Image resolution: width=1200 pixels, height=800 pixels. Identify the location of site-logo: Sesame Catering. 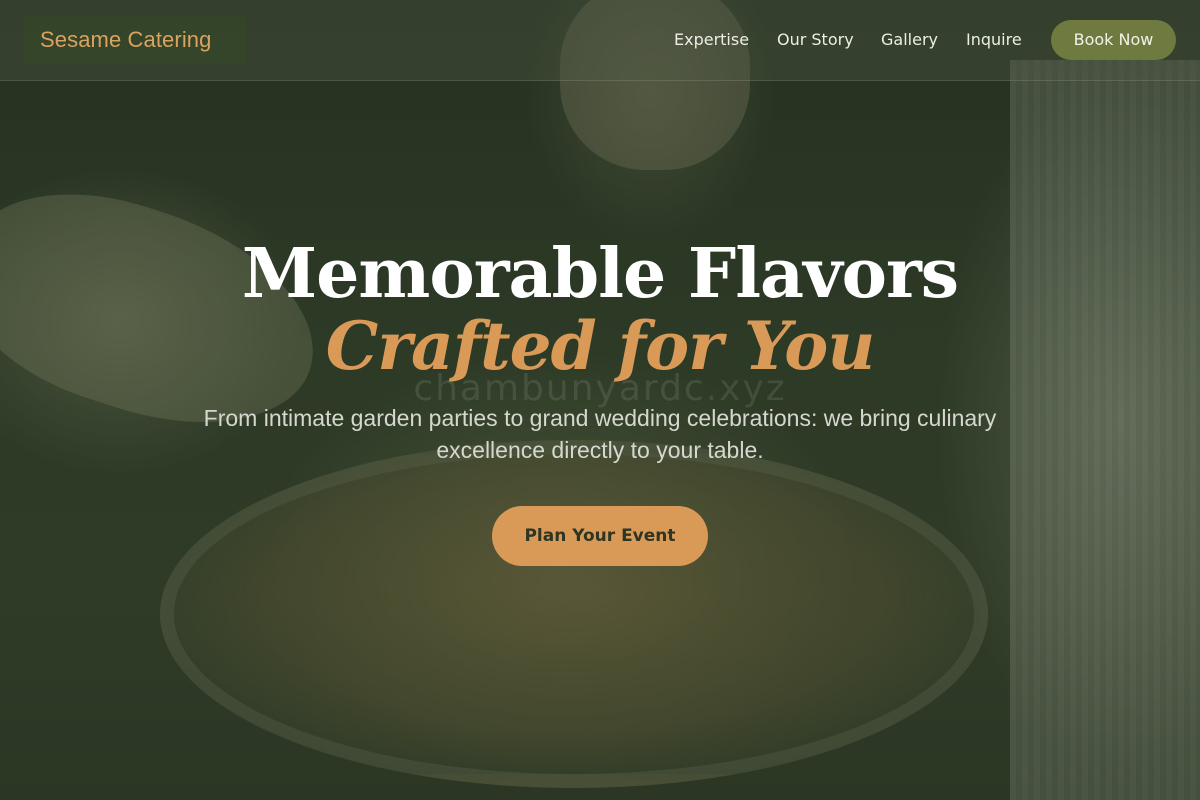
(134, 40).